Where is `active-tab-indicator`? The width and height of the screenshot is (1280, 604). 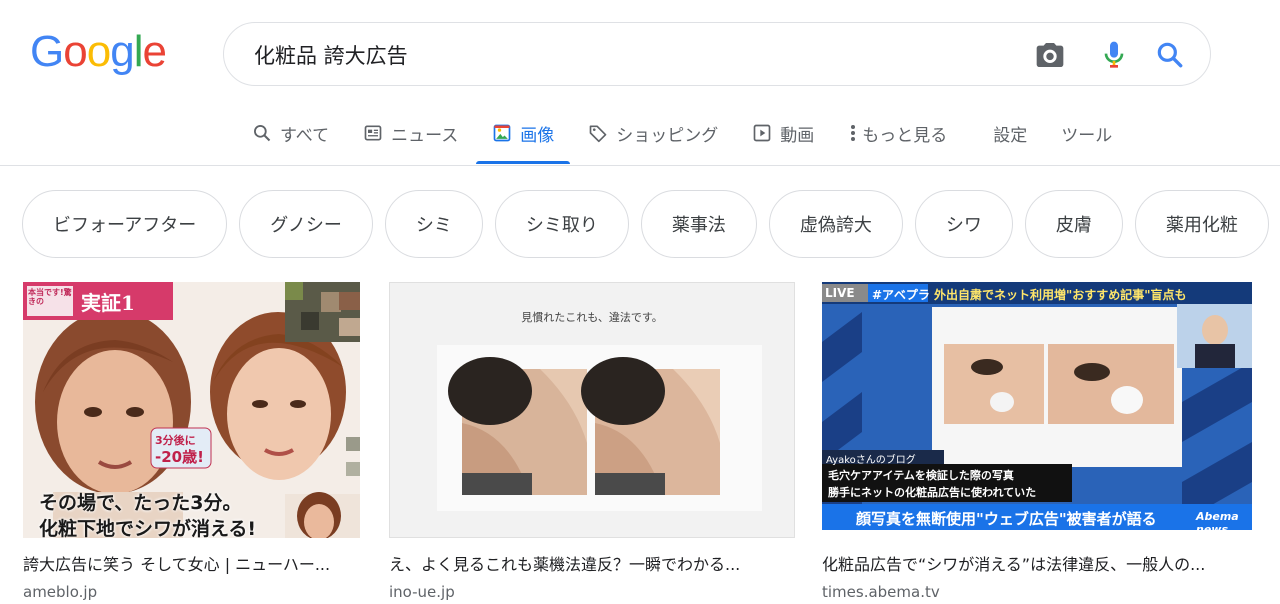 active-tab-indicator is located at coordinates (523, 162).